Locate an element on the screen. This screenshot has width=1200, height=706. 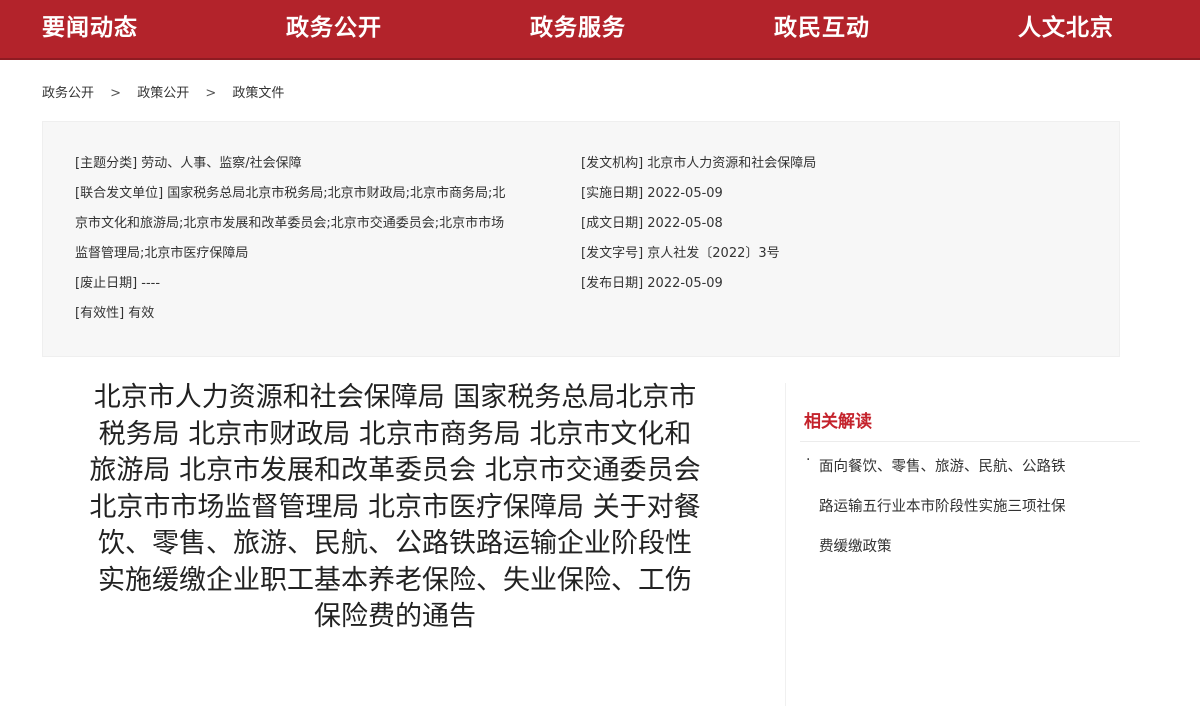
document-title-line: 旅游局 北京市发展和改革委员会 北京市交通委员会 is located at coordinates (395, 470).